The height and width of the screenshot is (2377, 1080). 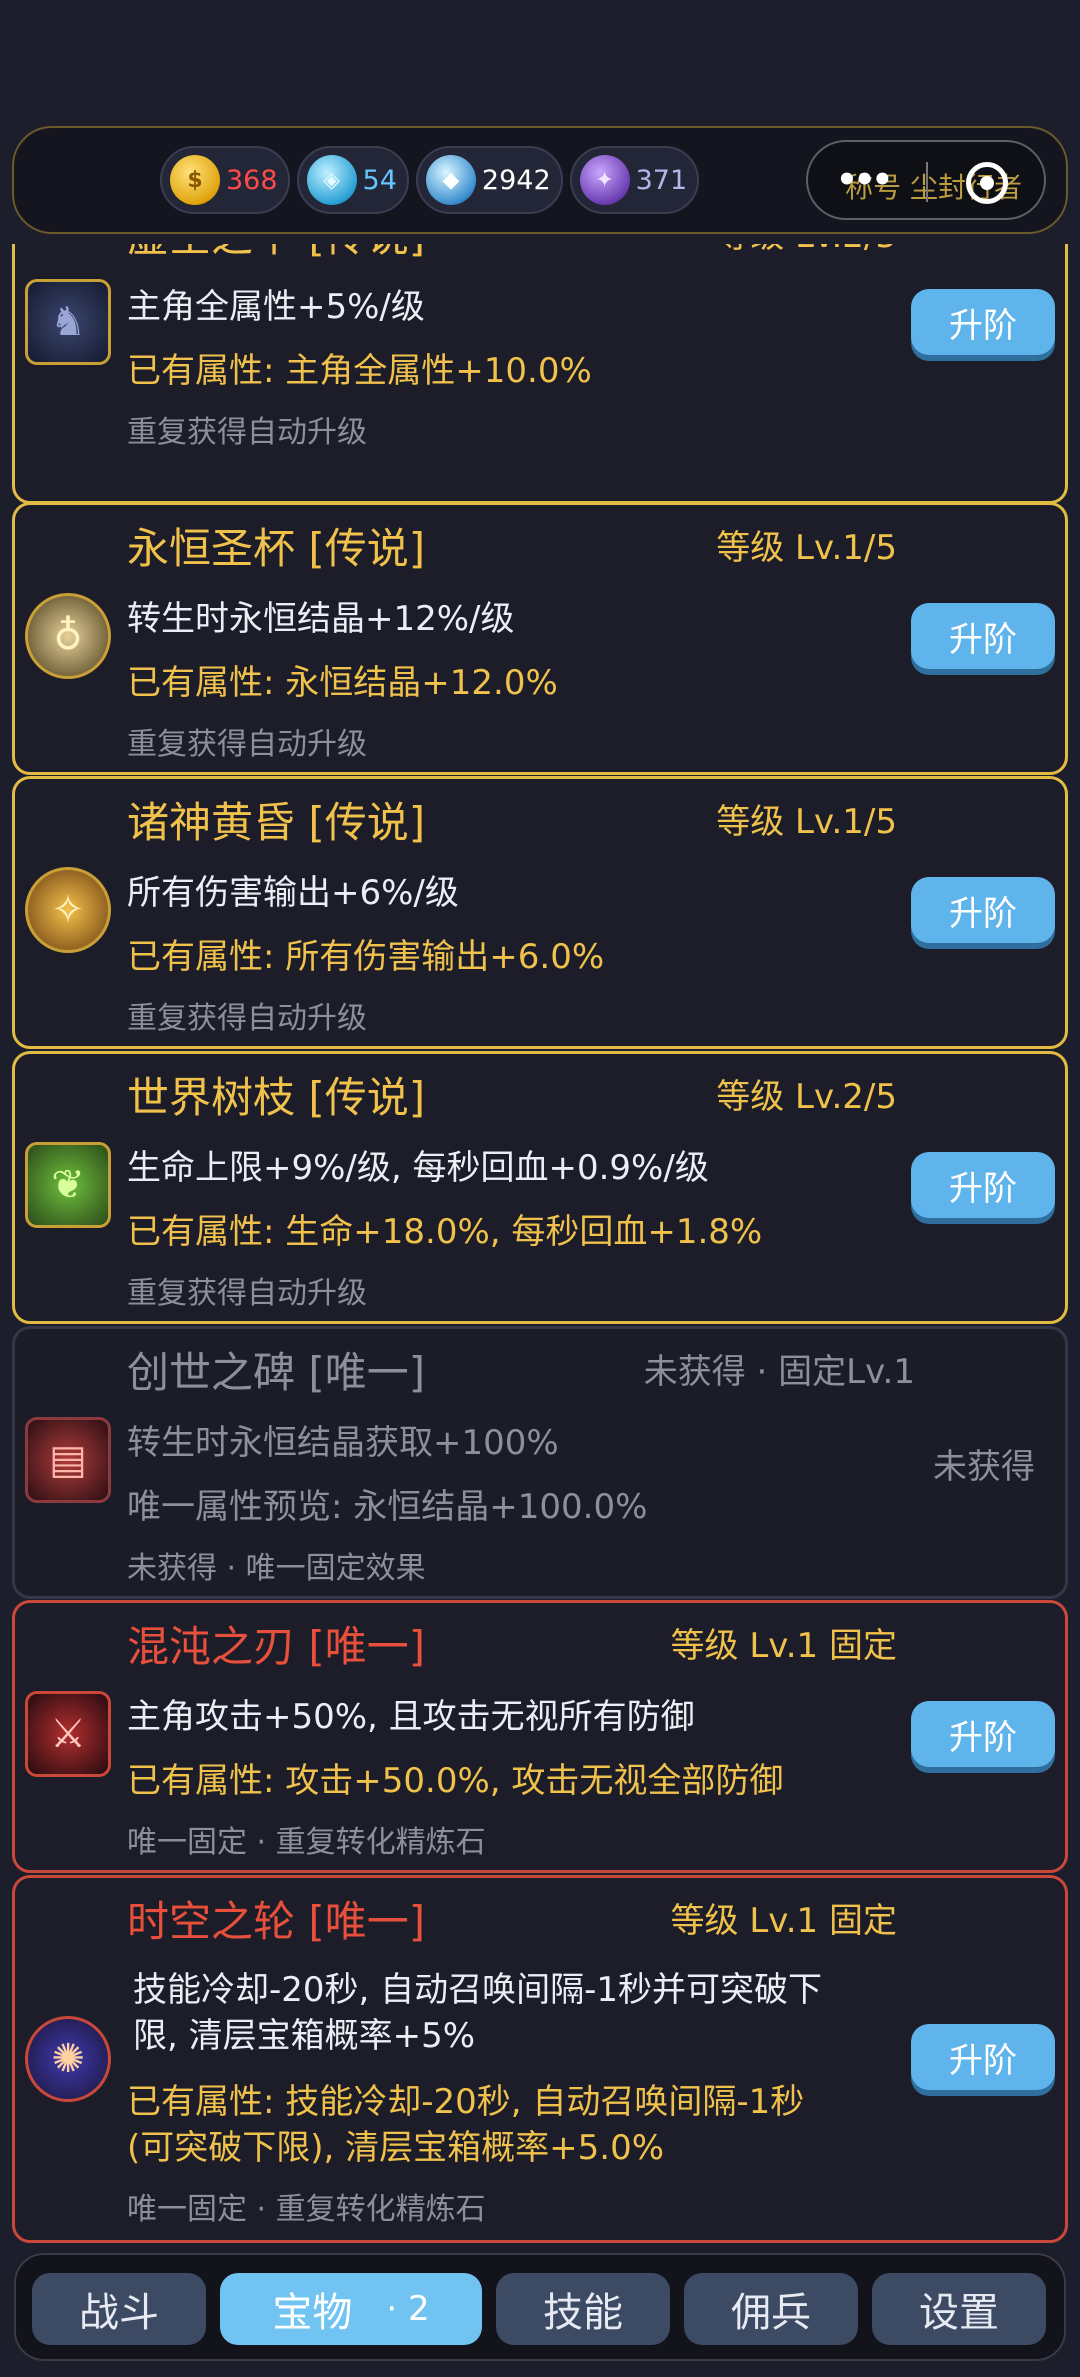 I want to click on treasure-desc: 转生时永恒结晶+12%/级, so click(x=321, y=619).